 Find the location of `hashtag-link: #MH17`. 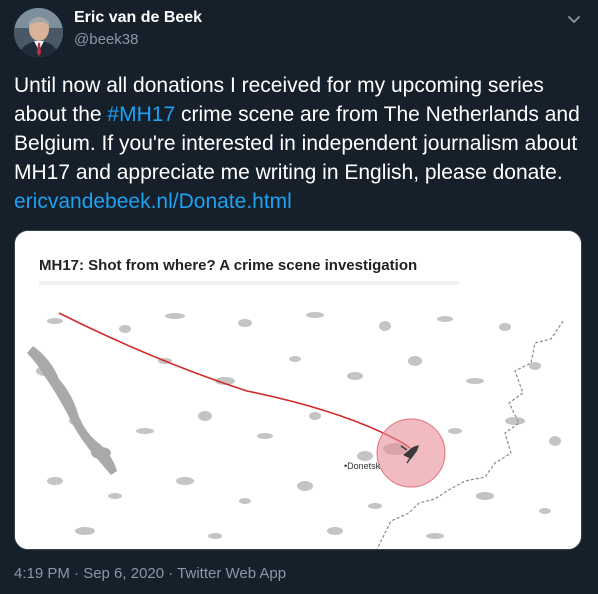

hashtag-link: #MH17 is located at coordinates (141, 114).